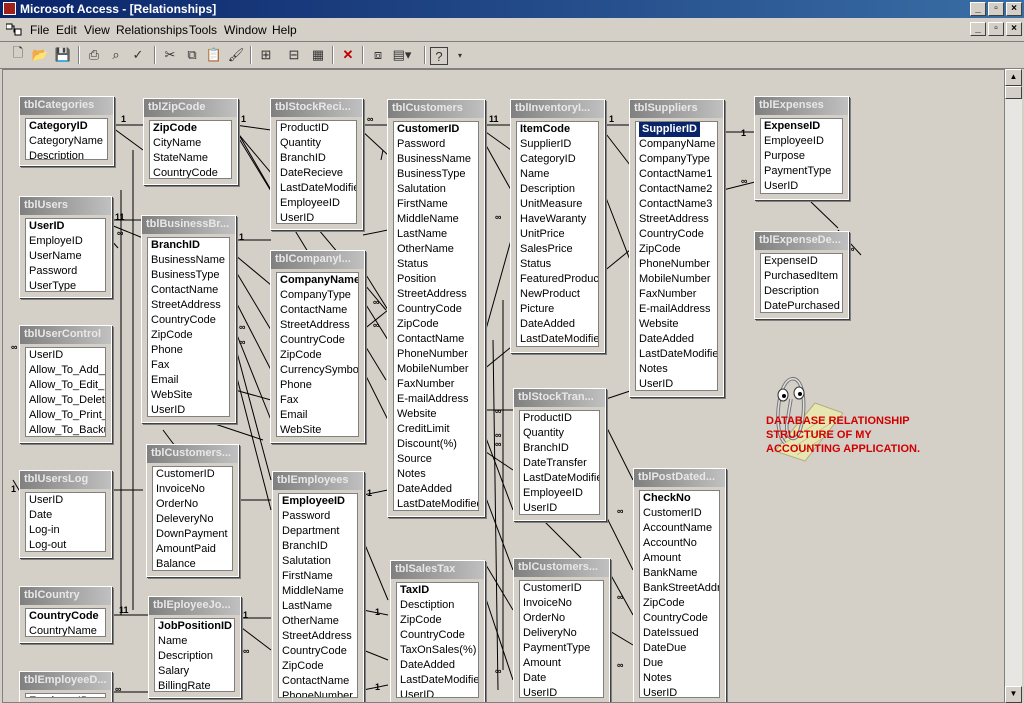 This screenshot has width=1024, height=703. I want to click on field-item: BankStreetAddre, so click(679, 588).